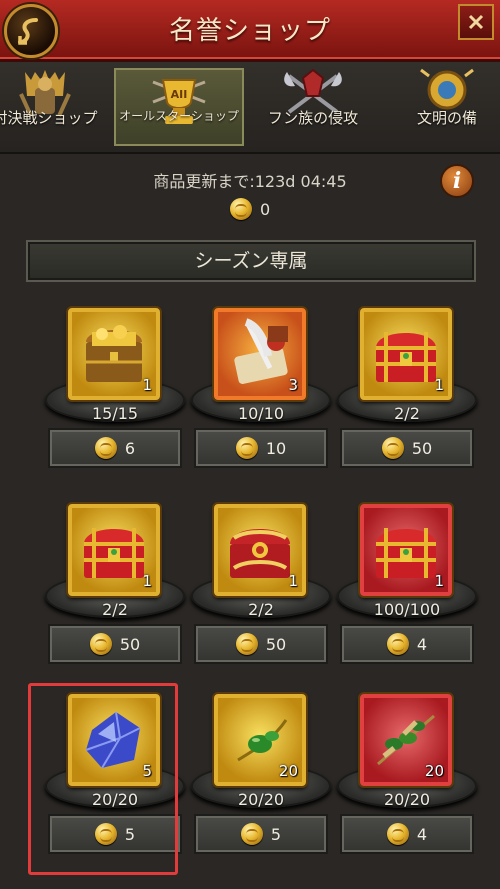 This screenshot has width=500, height=889. I want to click on shop-category-tabs: 対決戦ショップ AII オールスターショップ フン族の侵攻 文明の備, so click(250, 108).